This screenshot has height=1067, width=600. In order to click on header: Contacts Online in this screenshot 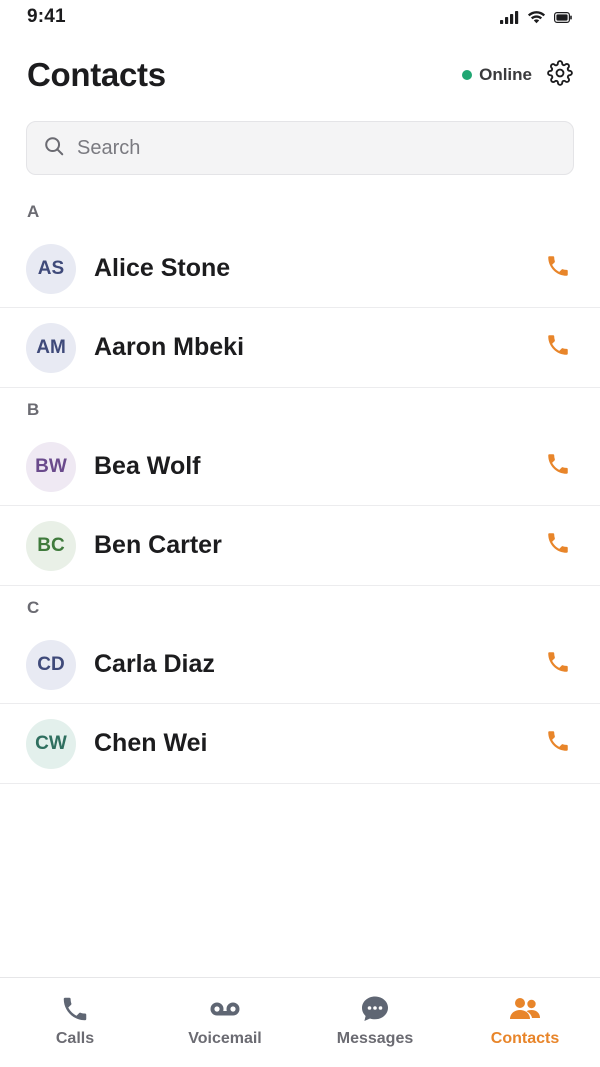, I will do `click(300, 75)`.